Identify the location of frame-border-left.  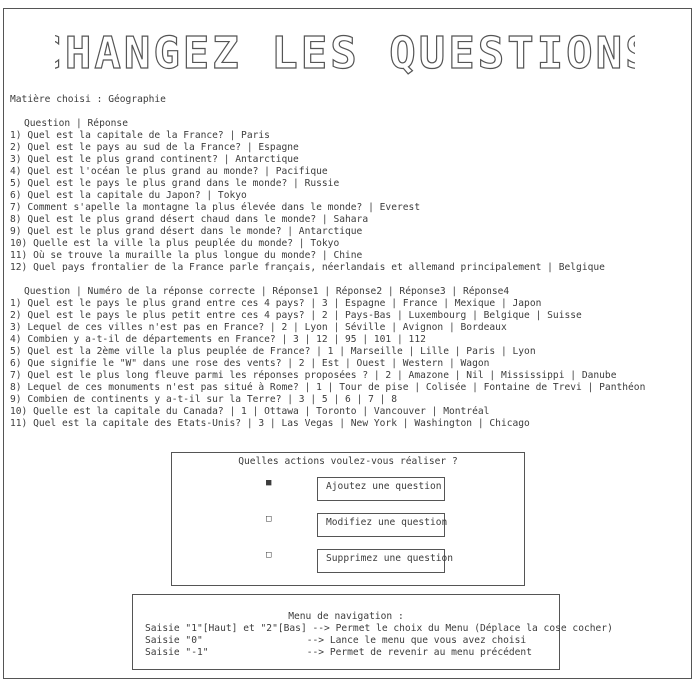
(3, 343).